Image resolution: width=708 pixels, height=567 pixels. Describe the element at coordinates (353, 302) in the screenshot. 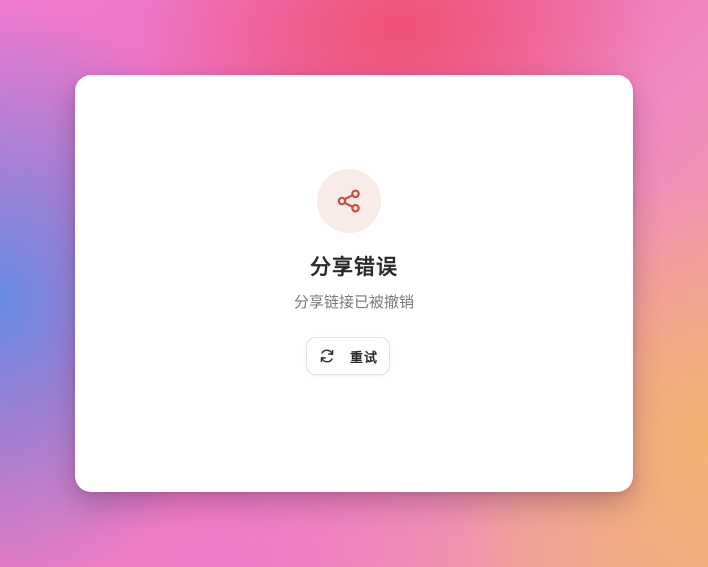

I see `error-message: 分享链接已被撤销` at that location.